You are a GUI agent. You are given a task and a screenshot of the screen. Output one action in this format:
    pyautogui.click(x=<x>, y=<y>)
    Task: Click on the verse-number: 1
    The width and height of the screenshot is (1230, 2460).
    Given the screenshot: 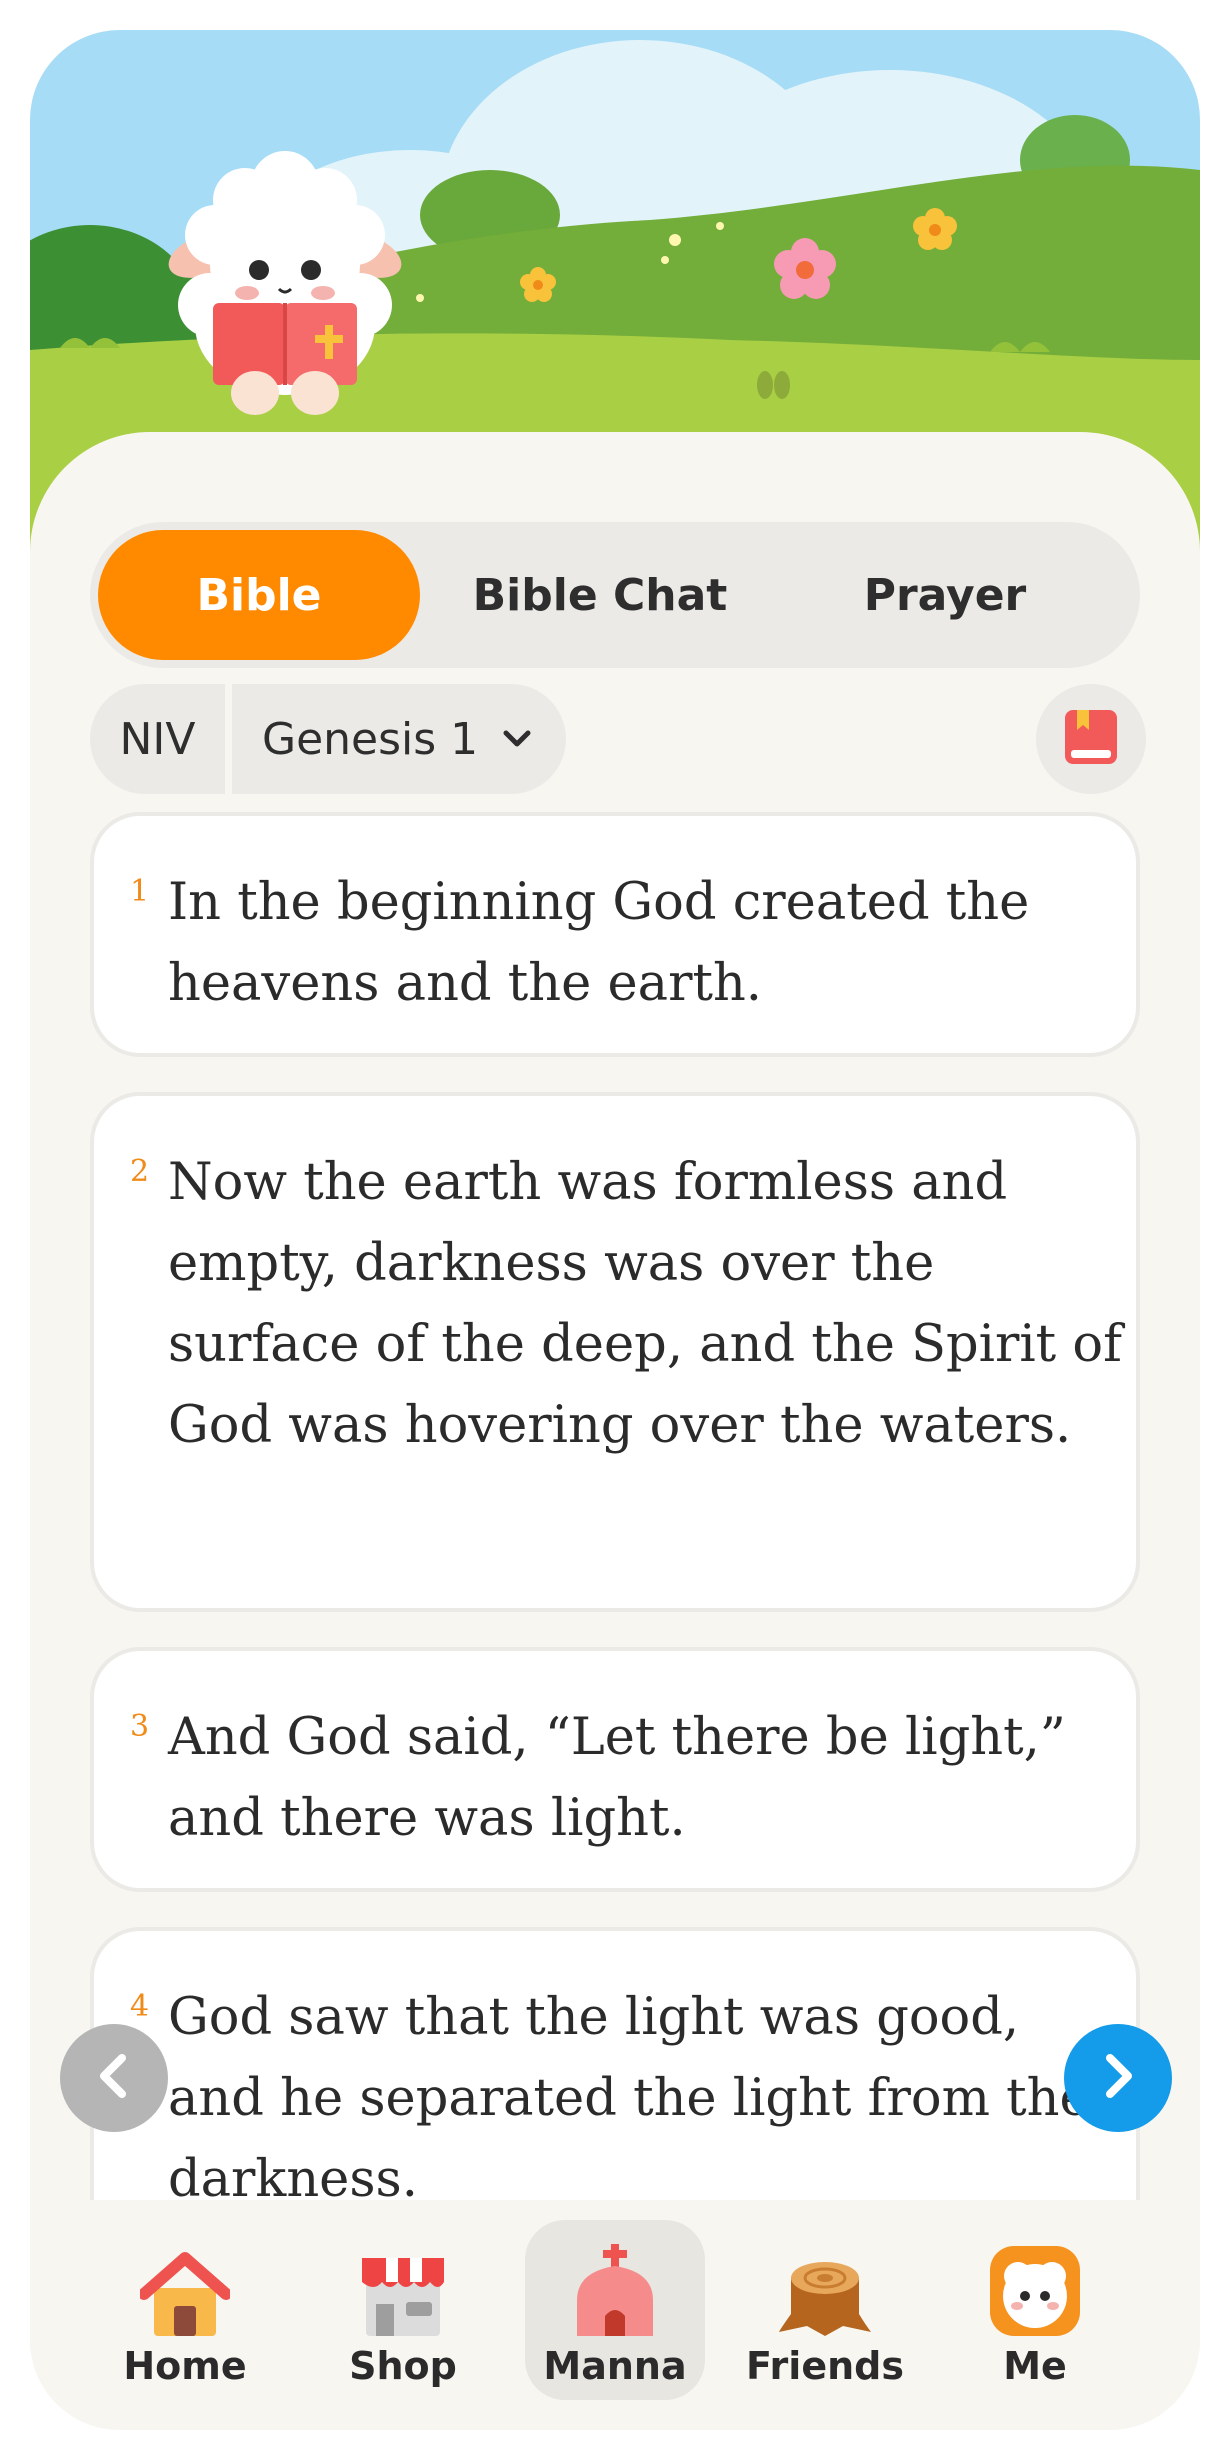 What is the action you would take?
    pyautogui.click(x=140, y=891)
    